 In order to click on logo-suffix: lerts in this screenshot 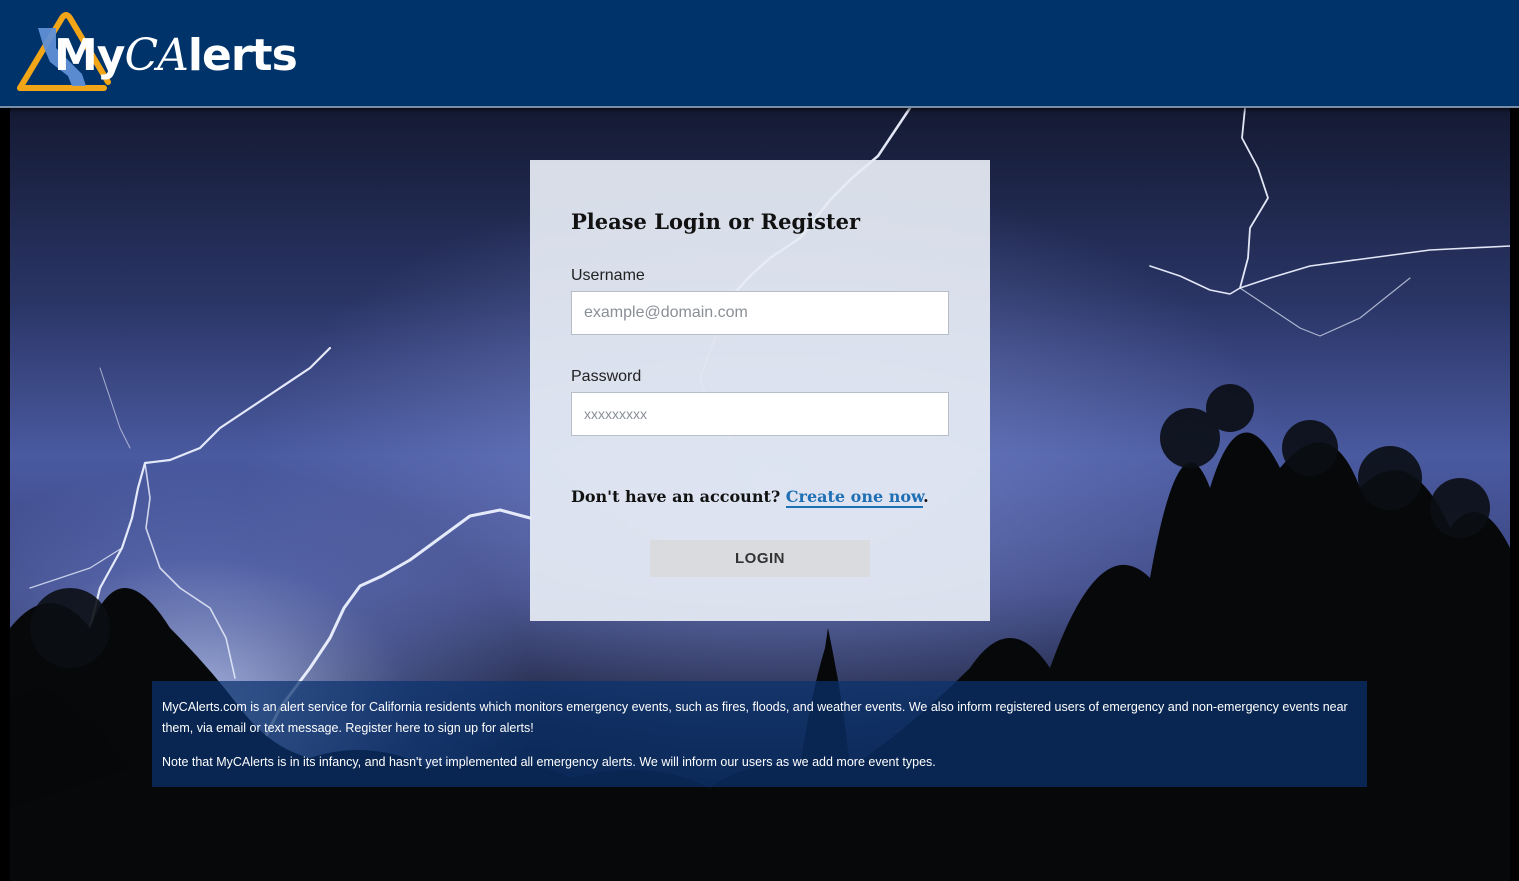, I will do `click(242, 55)`.